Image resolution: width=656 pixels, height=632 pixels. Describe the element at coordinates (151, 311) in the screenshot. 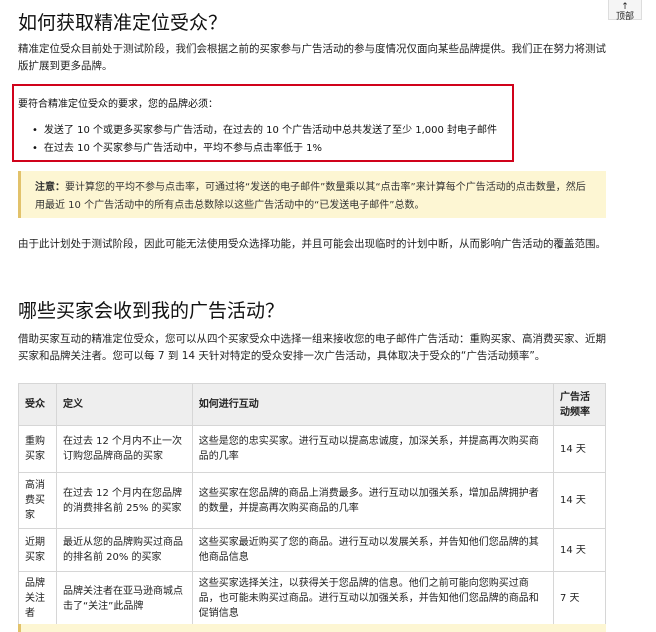

I see `section-heading-audience: 哪些买家会收到我的广告活动？` at that location.